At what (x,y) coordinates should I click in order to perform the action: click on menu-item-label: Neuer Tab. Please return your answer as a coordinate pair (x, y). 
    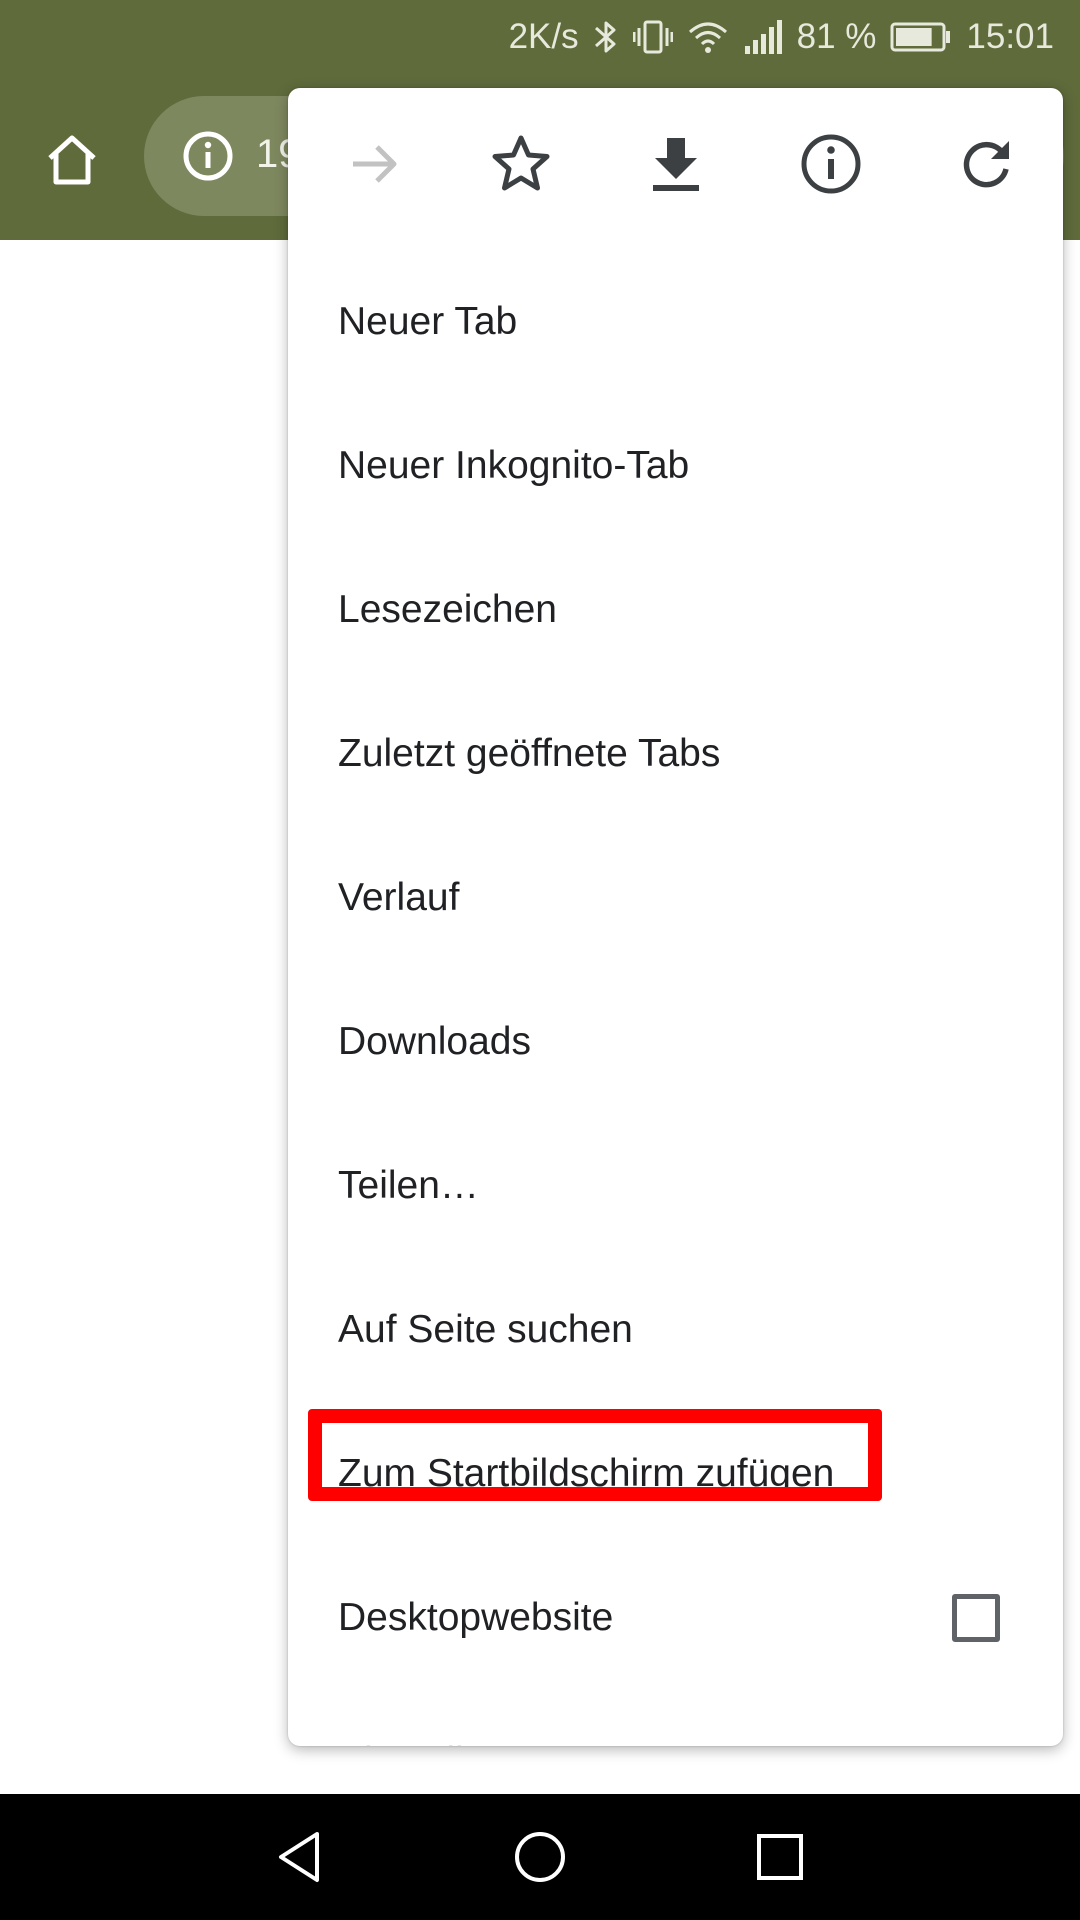
    Looking at the image, I should click on (428, 321).